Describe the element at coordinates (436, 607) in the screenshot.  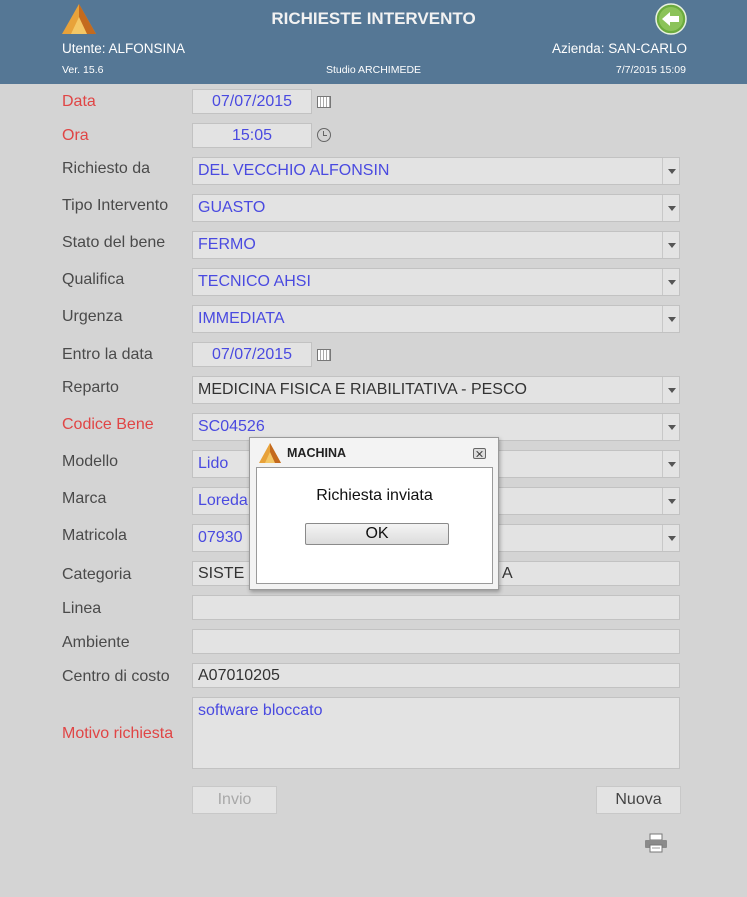
I see `linea-field` at that location.